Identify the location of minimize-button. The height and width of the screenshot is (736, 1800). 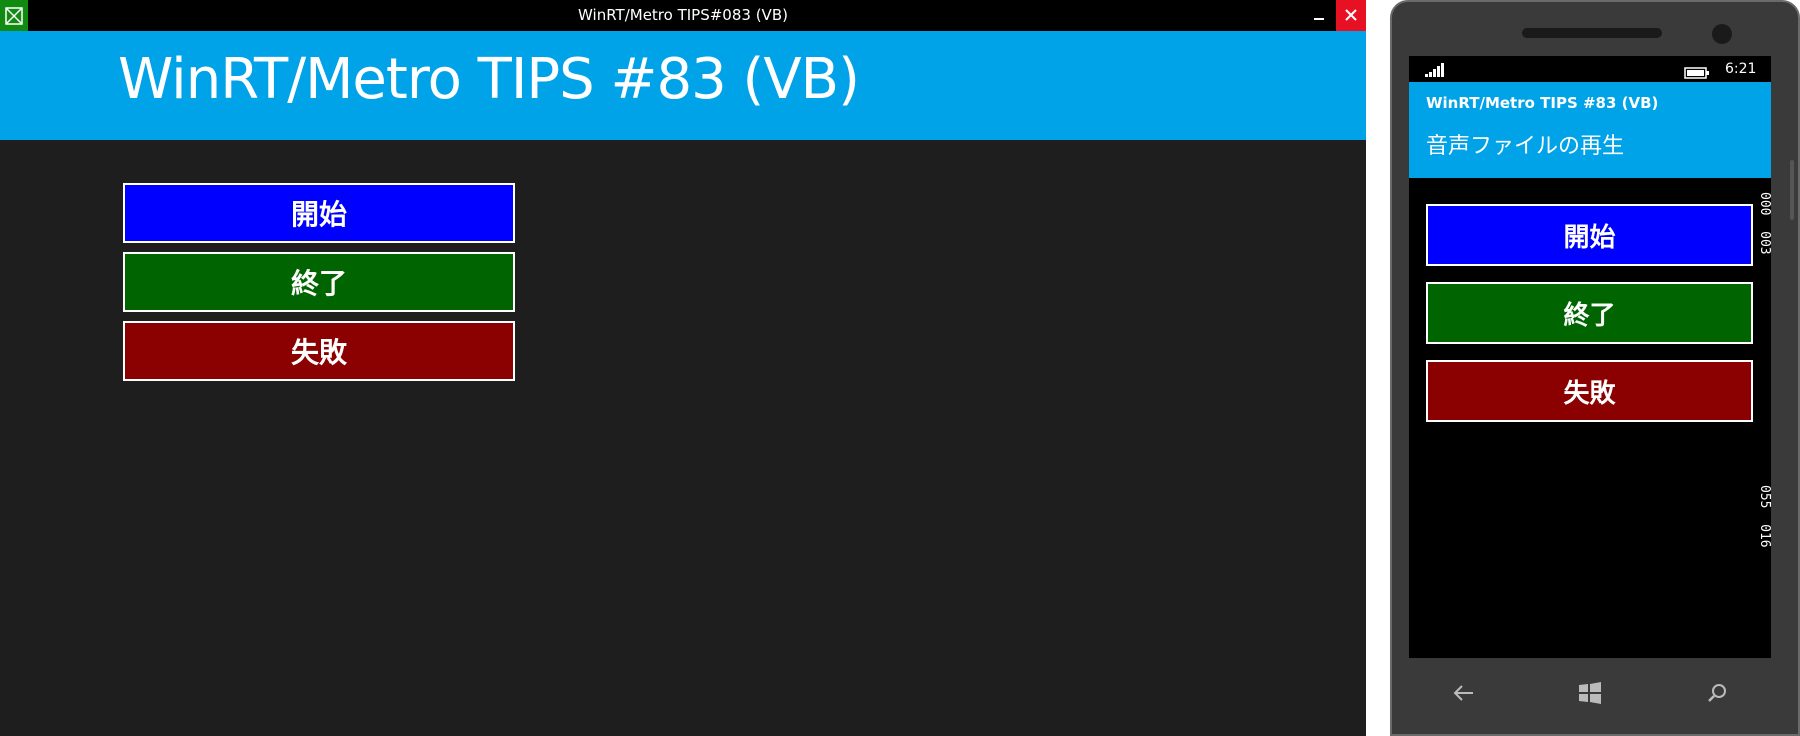
(1319, 15).